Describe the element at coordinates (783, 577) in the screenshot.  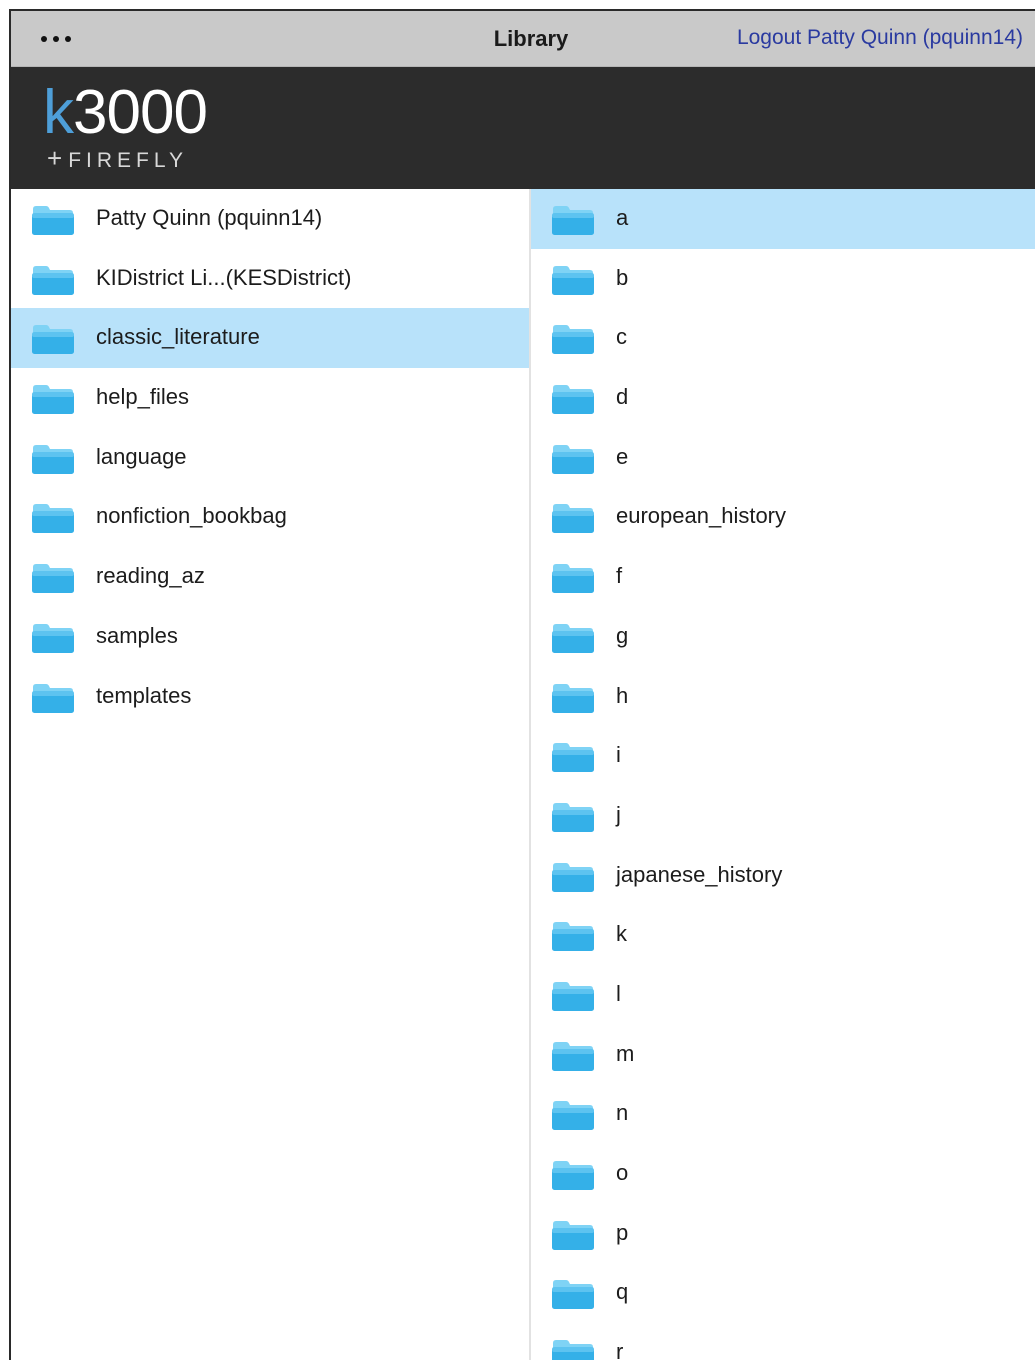
I see `subfolder-row: f` at that location.